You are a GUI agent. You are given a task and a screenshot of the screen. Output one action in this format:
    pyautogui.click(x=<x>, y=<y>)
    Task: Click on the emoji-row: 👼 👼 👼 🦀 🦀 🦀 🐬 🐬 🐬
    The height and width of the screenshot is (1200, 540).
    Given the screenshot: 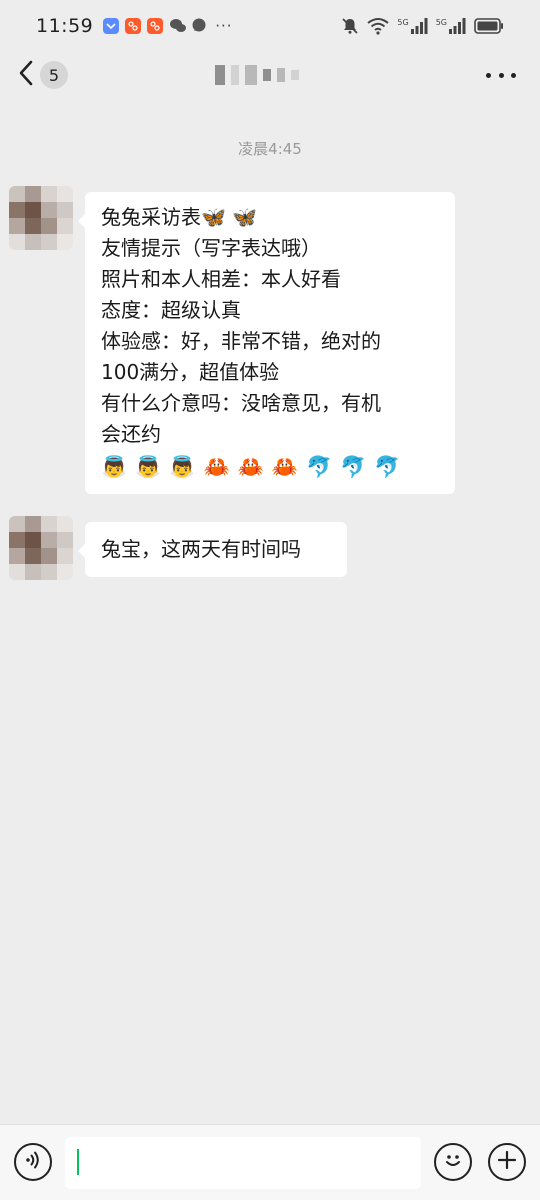 What is the action you would take?
    pyautogui.click(x=270, y=467)
    